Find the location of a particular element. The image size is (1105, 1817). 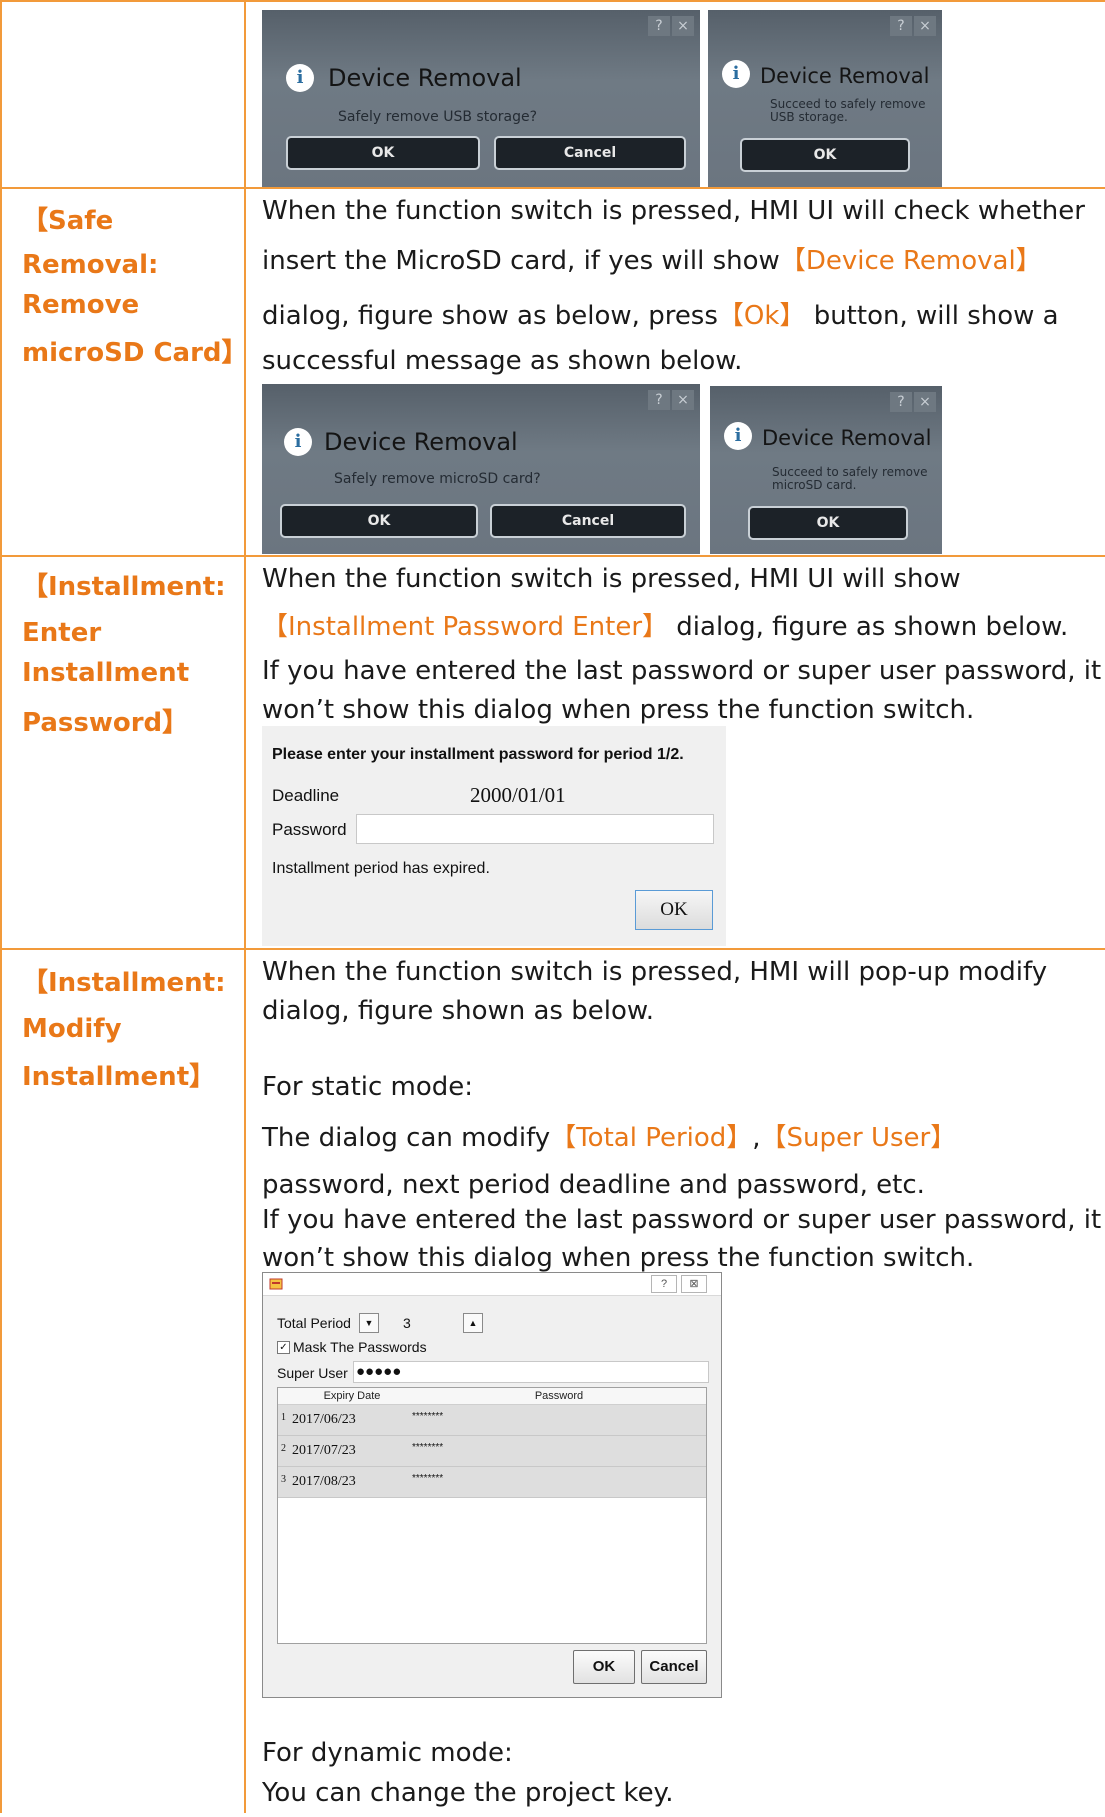

label-line: 【Safe is located at coordinates (68, 221).